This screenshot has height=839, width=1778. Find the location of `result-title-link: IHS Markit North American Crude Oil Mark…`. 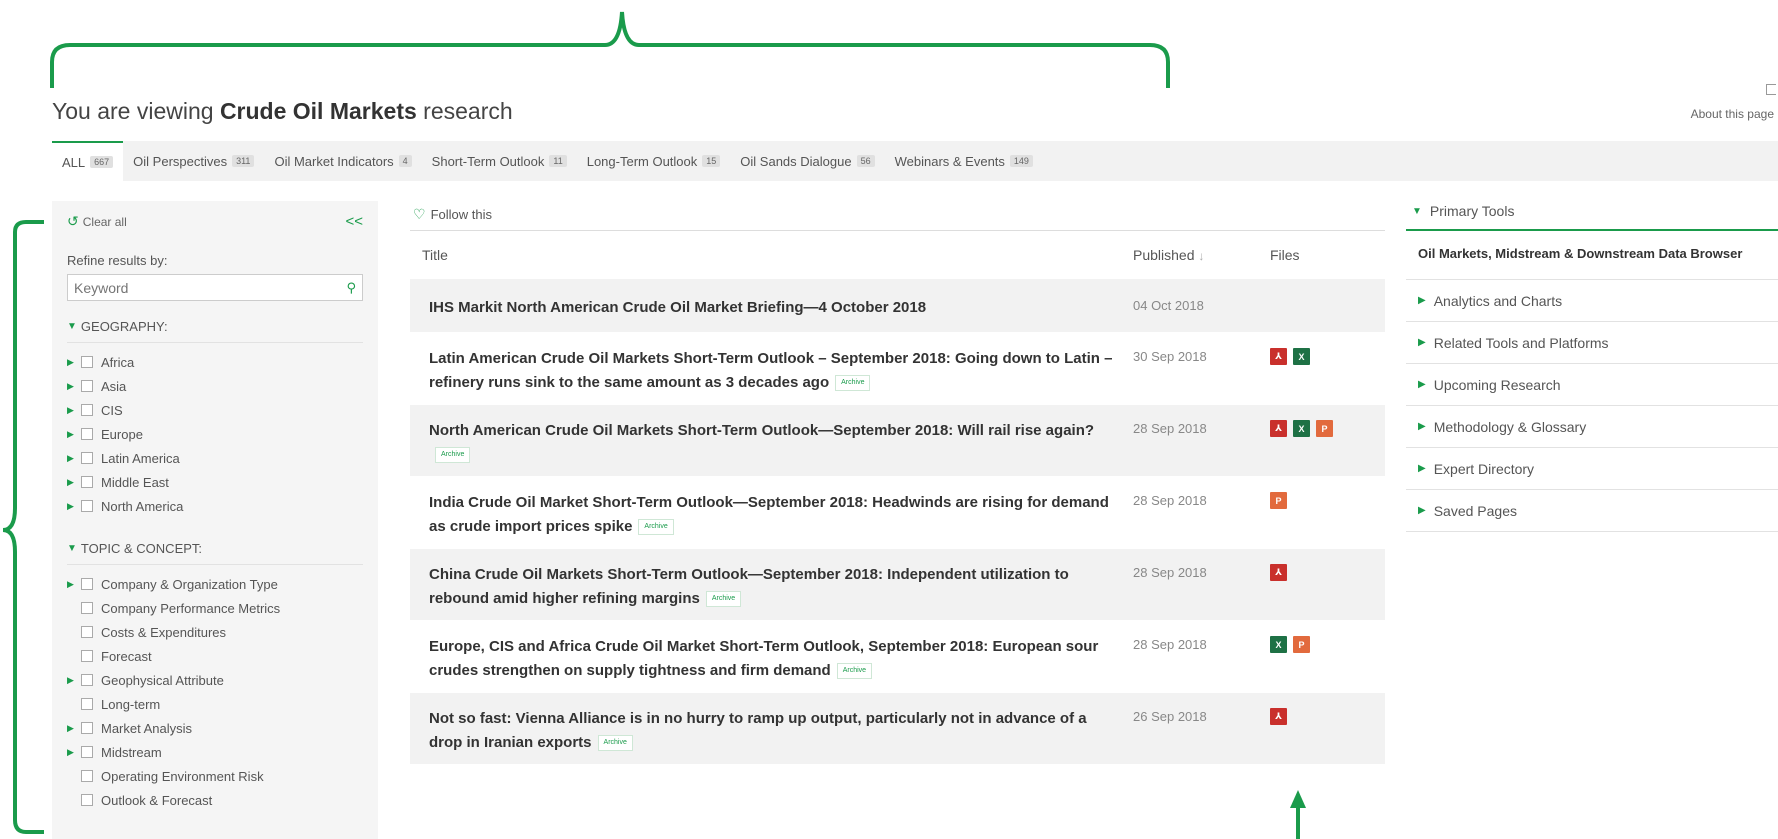

result-title-link: IHS Markit North American Crude Oil Mark… is located at coordinates (771, 299).